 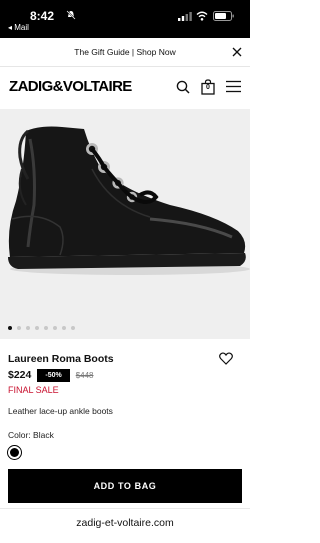 I want to click on sale-price: $224, so click(x=20, y=375).